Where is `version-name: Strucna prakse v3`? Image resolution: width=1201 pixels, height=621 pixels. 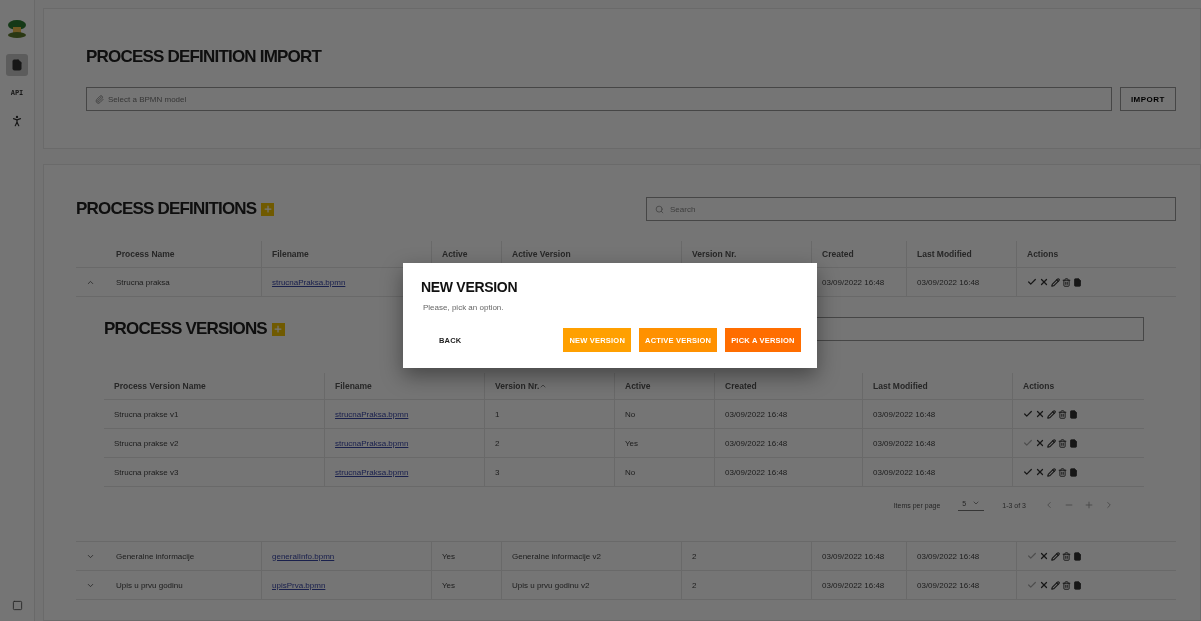 version-name: Strucna prakse v3 is located at coordinates (146, 472).